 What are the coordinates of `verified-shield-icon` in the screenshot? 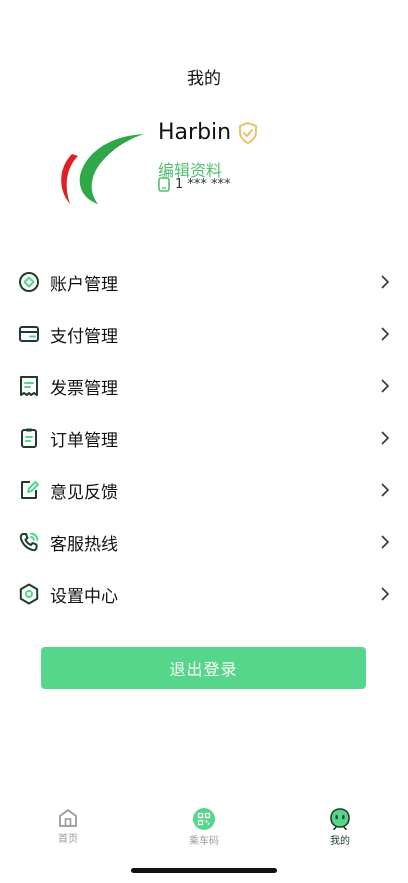 It's located at (248, 132).